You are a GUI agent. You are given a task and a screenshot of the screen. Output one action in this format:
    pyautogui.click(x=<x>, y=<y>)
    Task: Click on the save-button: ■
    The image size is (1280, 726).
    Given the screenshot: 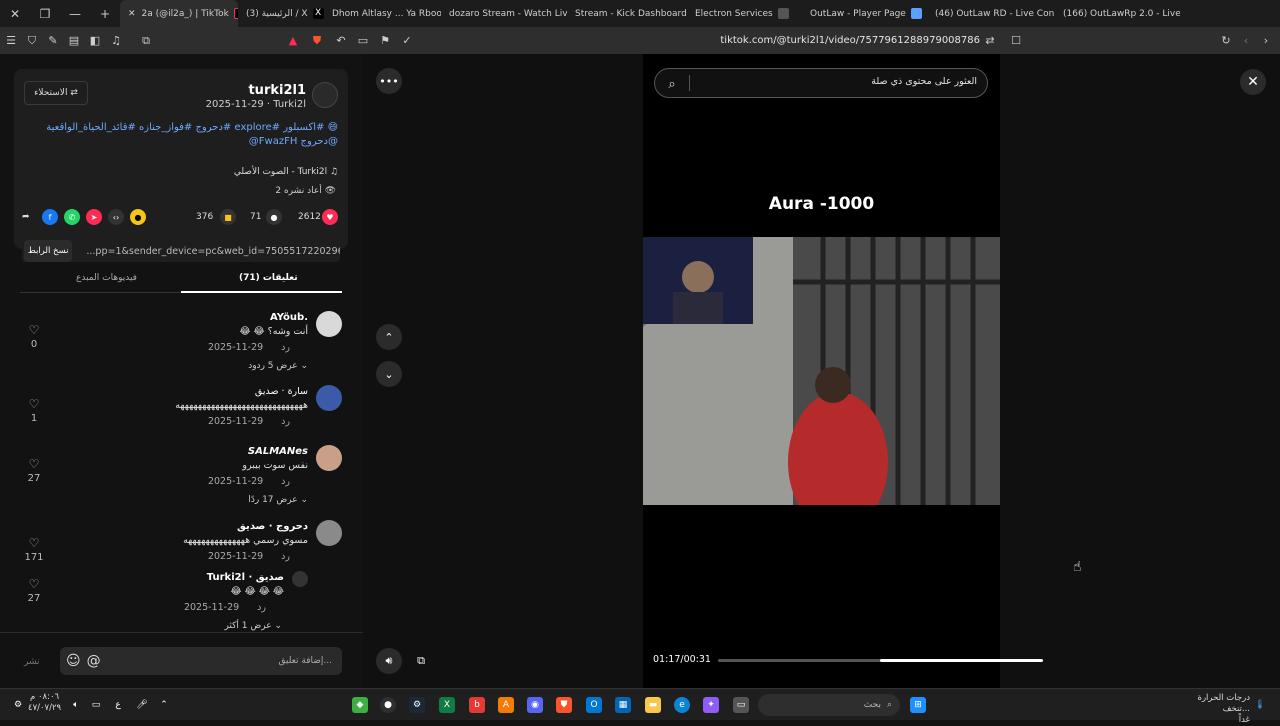 What is the action you would take?
    pyautogui.click(x=228, y=217)
    